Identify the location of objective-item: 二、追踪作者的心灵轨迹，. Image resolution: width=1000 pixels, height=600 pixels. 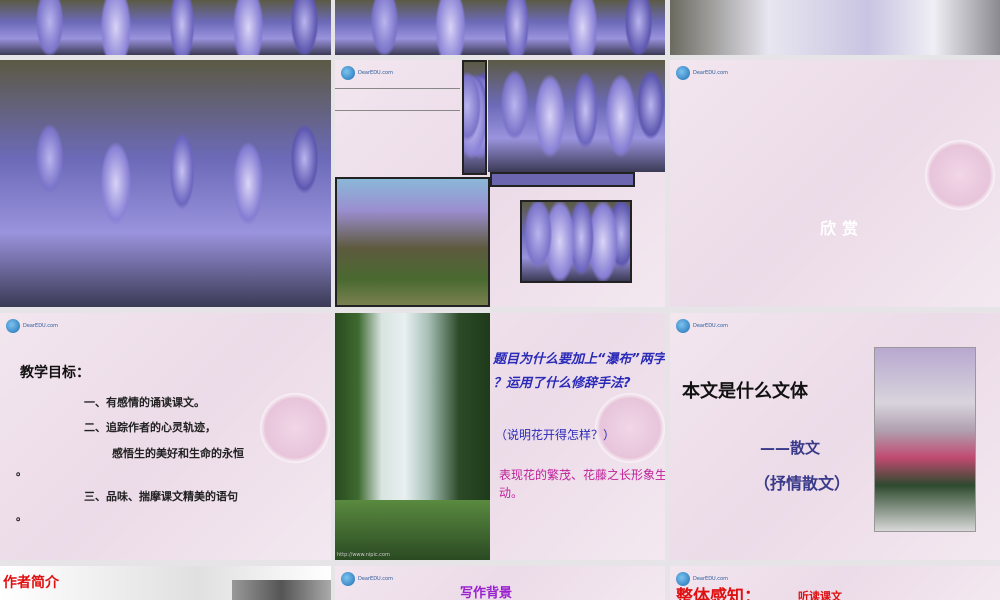
(150, 427).